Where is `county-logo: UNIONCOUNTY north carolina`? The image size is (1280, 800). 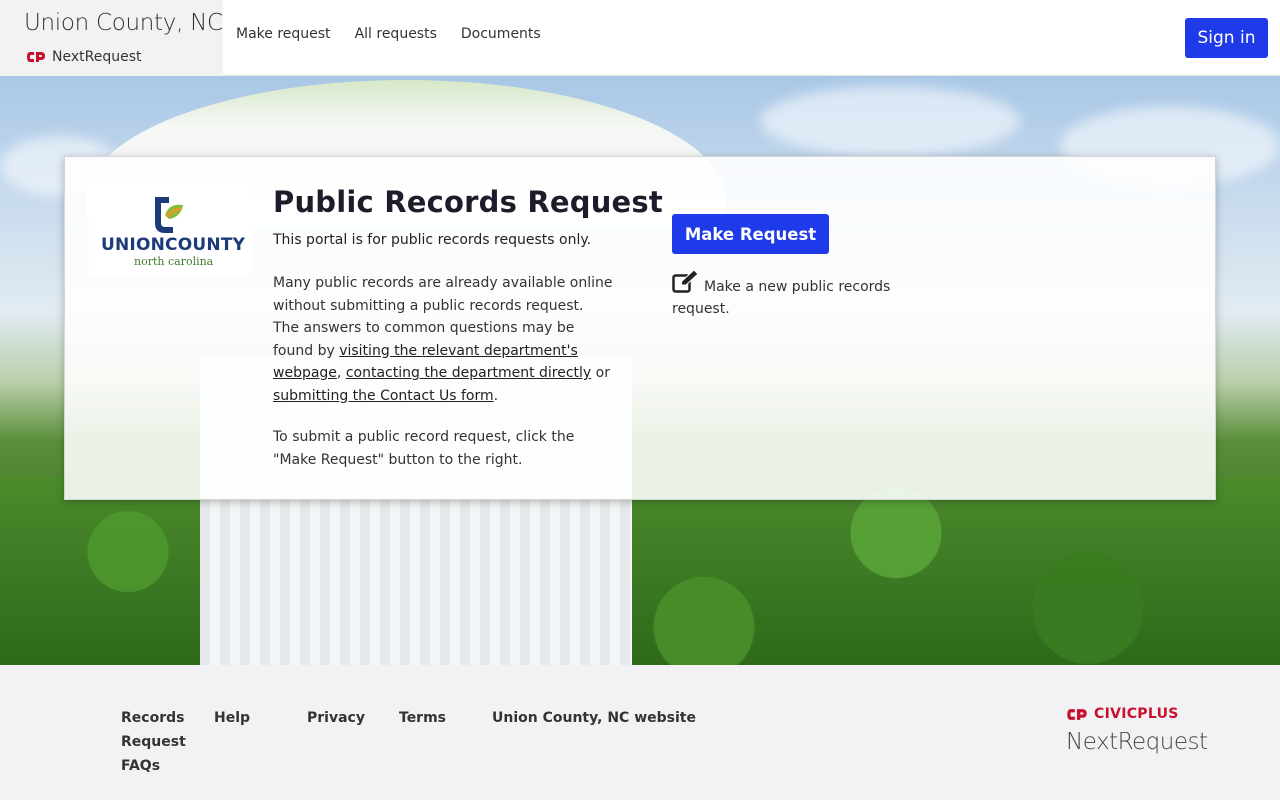
county-logo: UNIONCOUNTY north carolina is located at coordinates (170, 229).